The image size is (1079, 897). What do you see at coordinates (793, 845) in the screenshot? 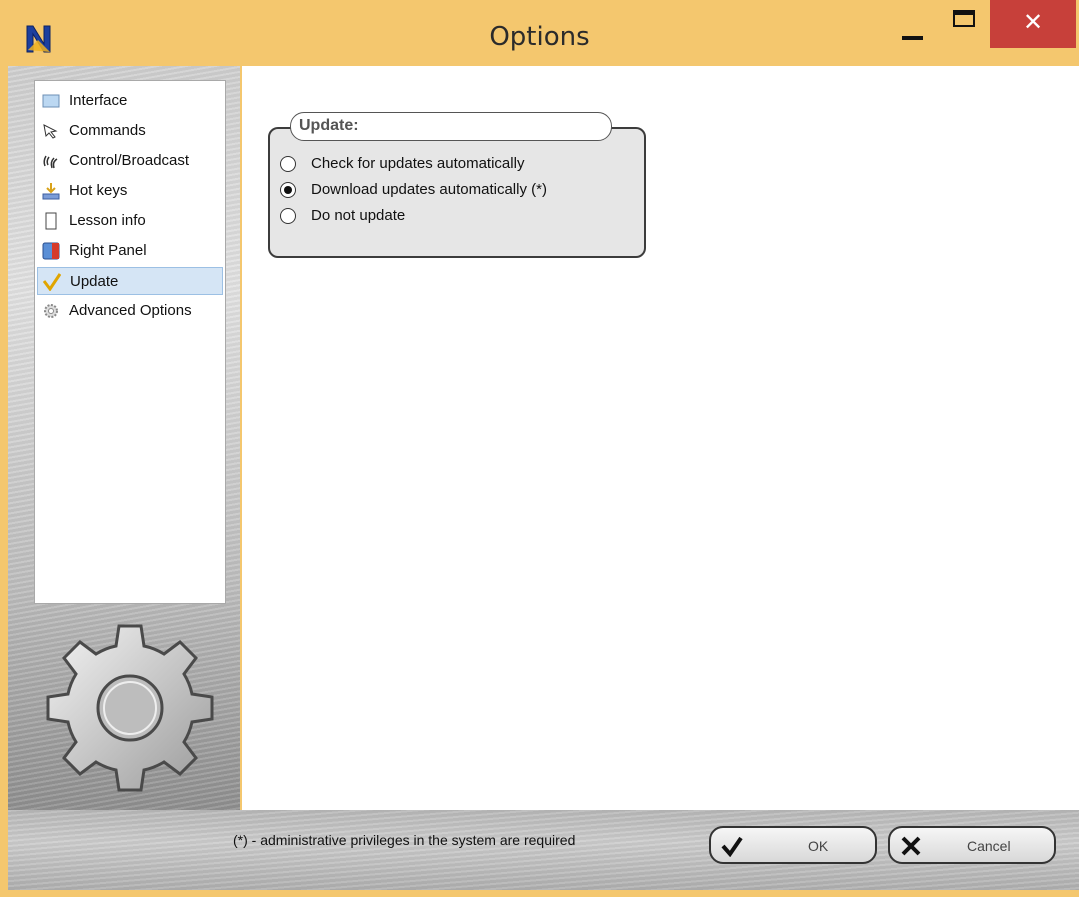
I see `ok-button: OK` at bounding box center [793, 845].